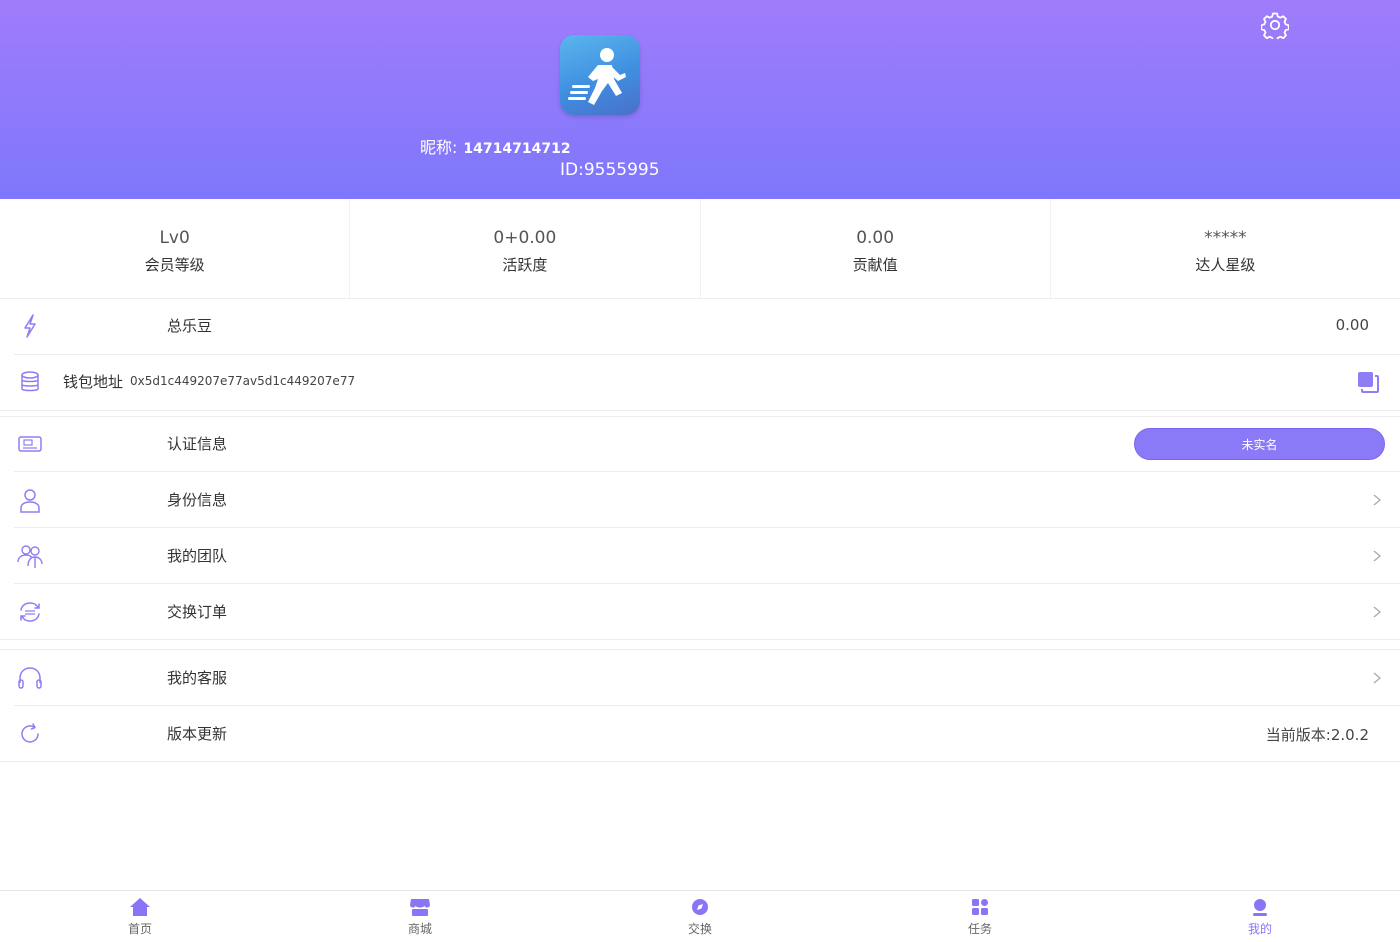 The width and height of the screenshot is (1400, 942). Describe the element at coordinates (1225, 238) in the screenshot. I see `stat-value: *****` at that location.